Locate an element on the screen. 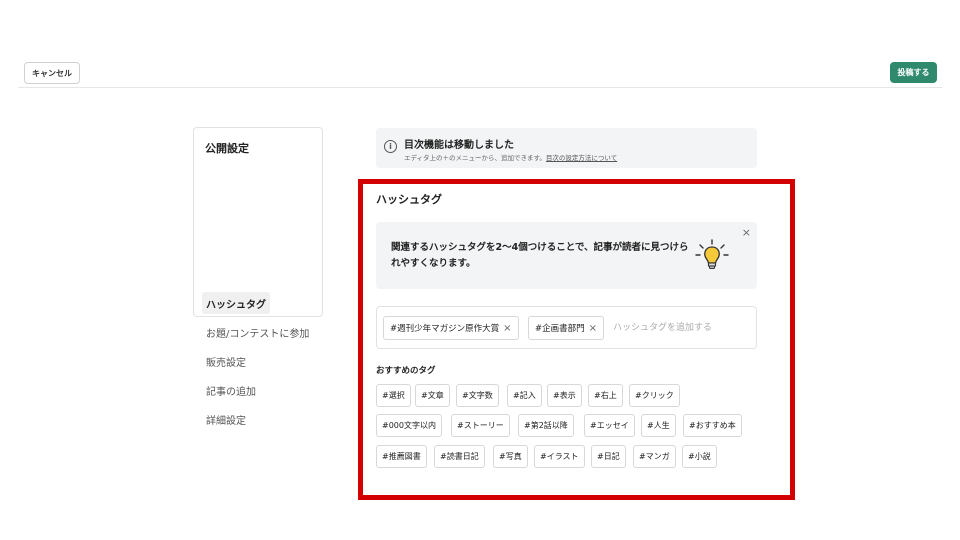  recommended-tag: #クリック is located at coordinates (654, 395).